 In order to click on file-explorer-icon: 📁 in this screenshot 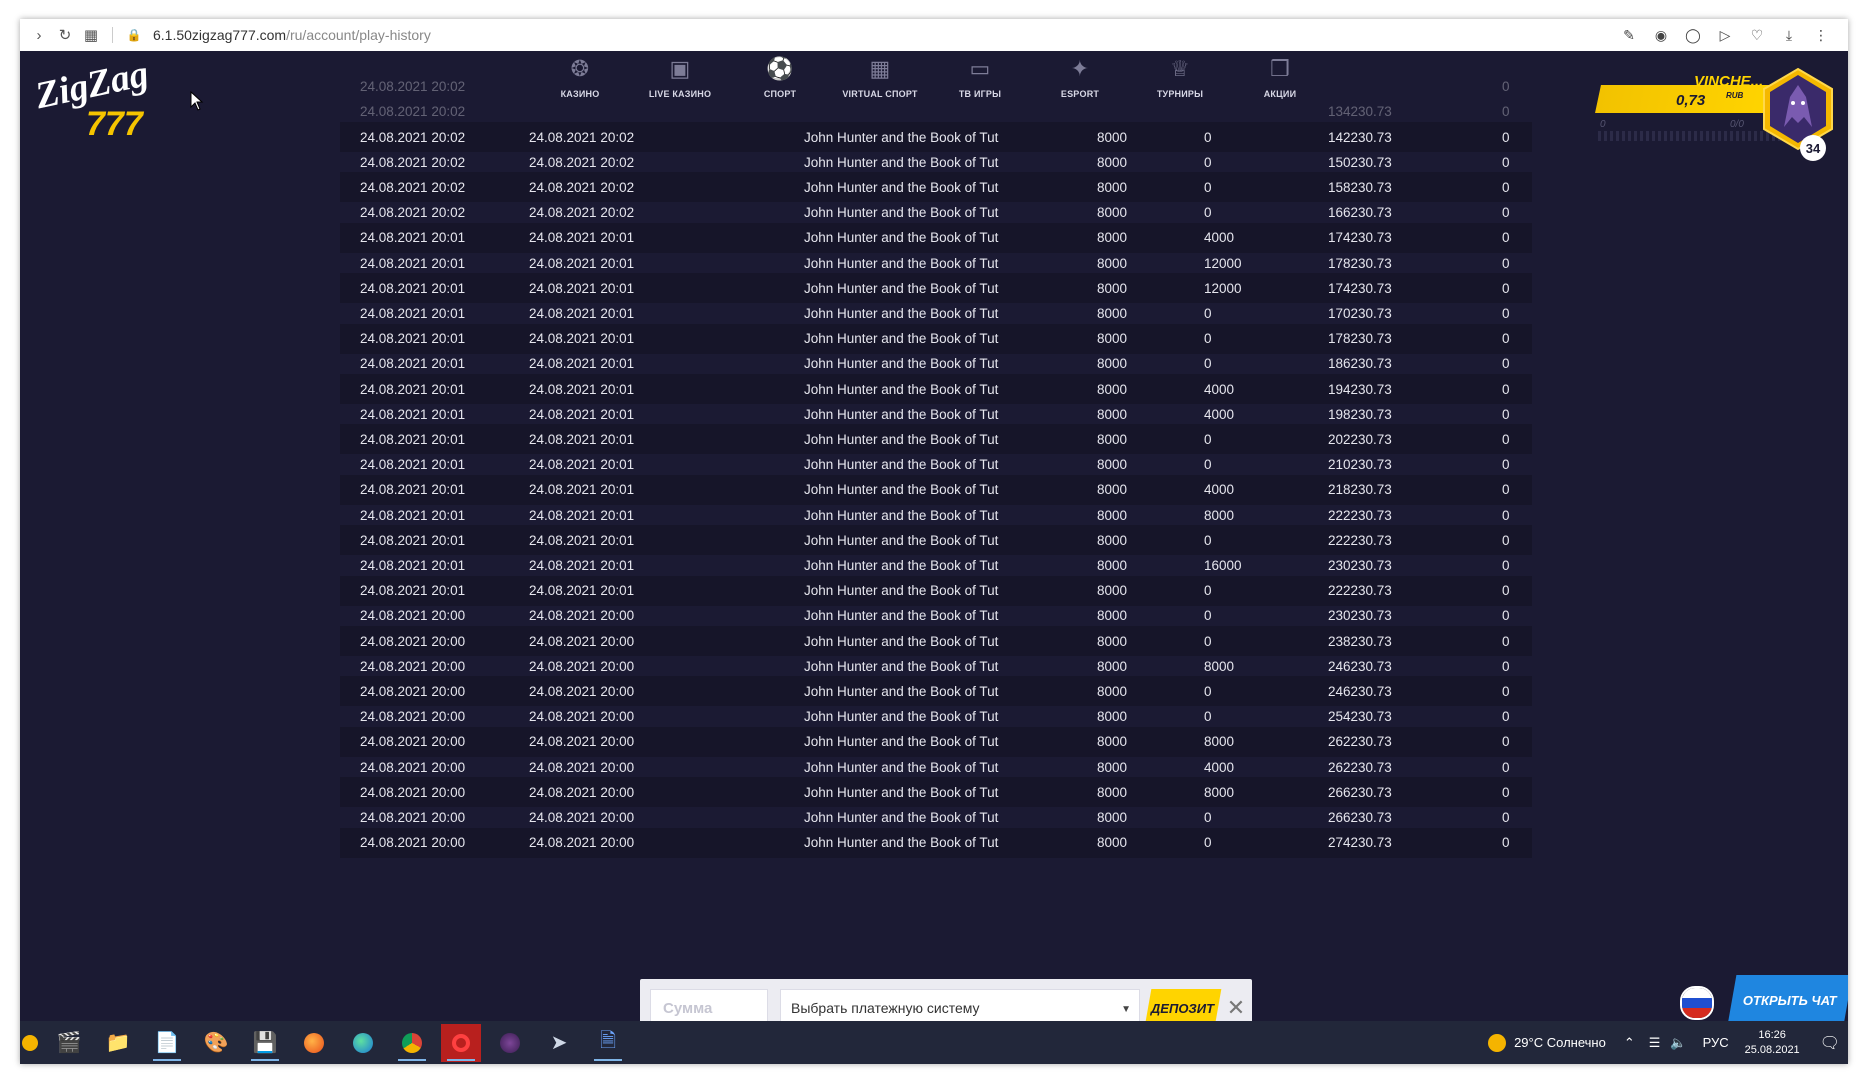, I will do `click(118, 1043)`.